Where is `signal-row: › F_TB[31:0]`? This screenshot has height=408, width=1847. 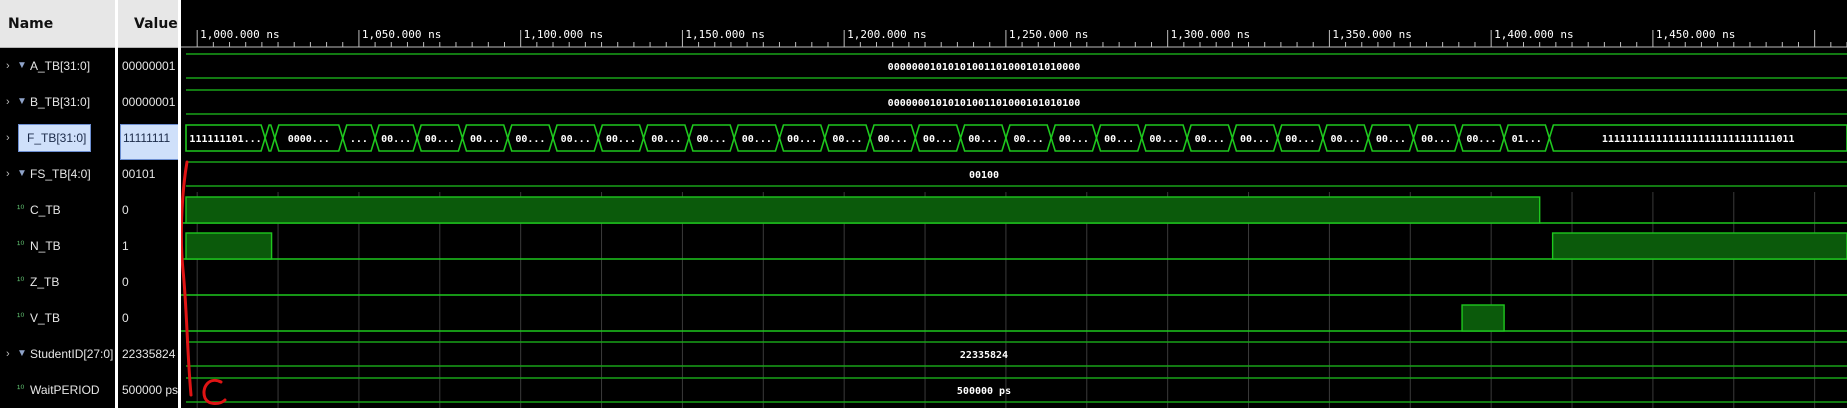
signal-row: › F_TB[31:0] is located at coordinates (57, 138).